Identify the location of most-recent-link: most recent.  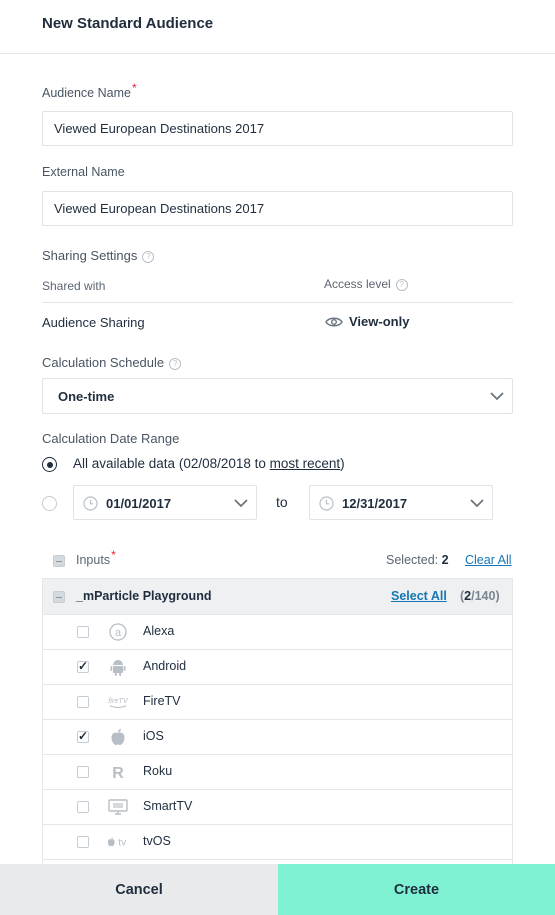
(305, 463).